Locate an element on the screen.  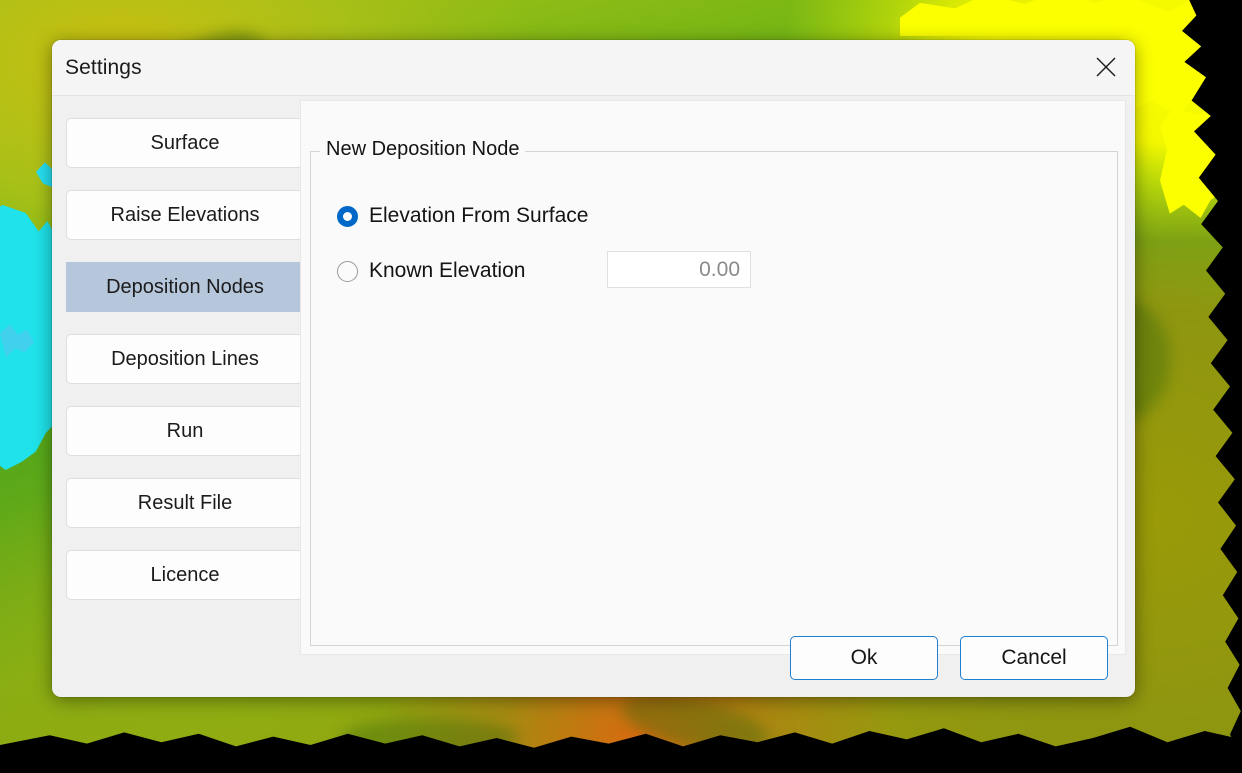
dialog-title: Settings is located at coordinates (103, 67).